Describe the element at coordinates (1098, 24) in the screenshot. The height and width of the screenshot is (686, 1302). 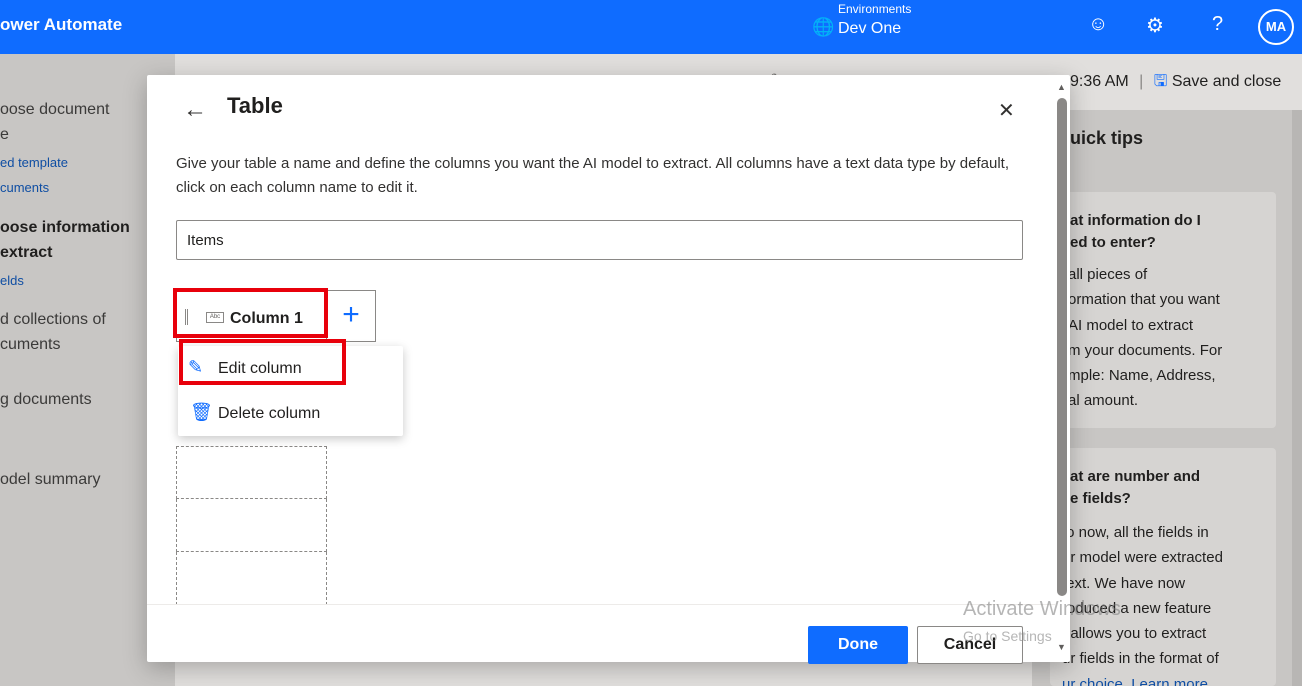
I see `smiley-icon: ☺` at that location.